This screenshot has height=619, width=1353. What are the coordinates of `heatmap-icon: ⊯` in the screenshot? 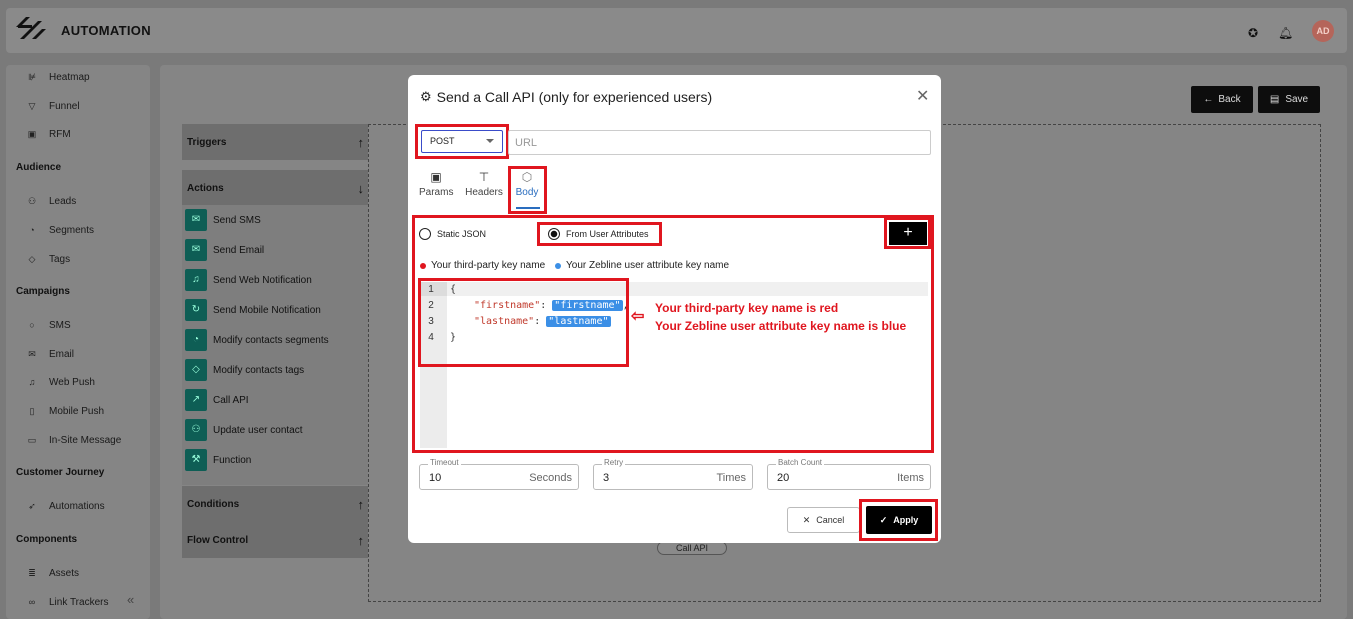 It's located at (32, 77).